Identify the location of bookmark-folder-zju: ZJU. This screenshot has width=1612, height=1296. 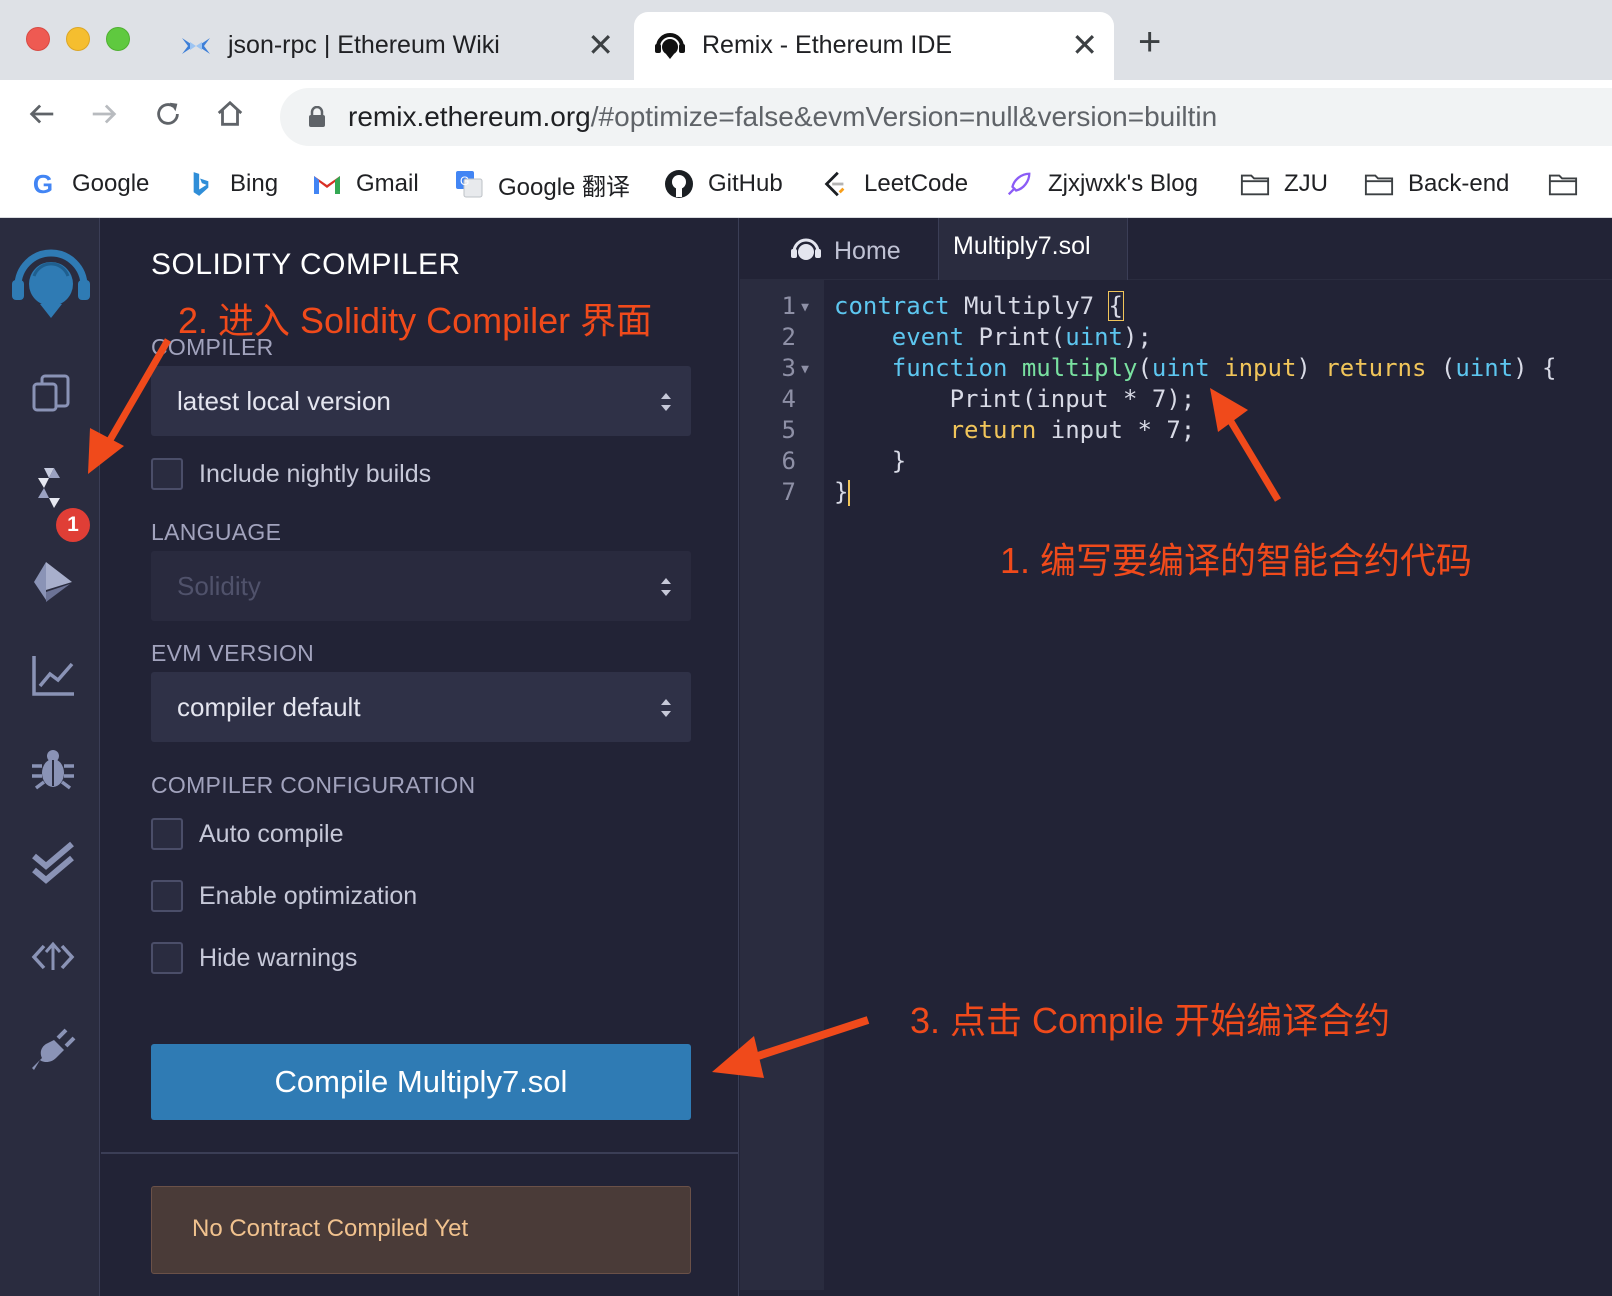
(1284, 184).